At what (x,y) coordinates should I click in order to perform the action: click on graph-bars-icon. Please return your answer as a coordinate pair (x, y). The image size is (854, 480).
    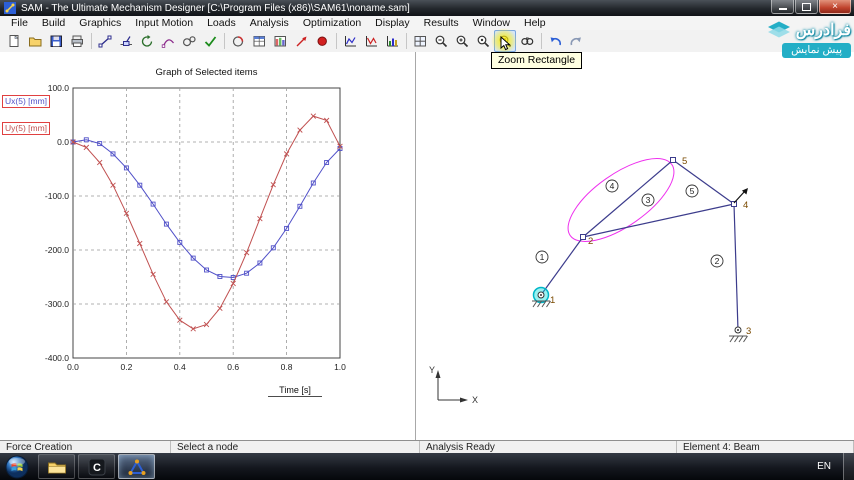
    Looking at the image, I should click on (392, 40).